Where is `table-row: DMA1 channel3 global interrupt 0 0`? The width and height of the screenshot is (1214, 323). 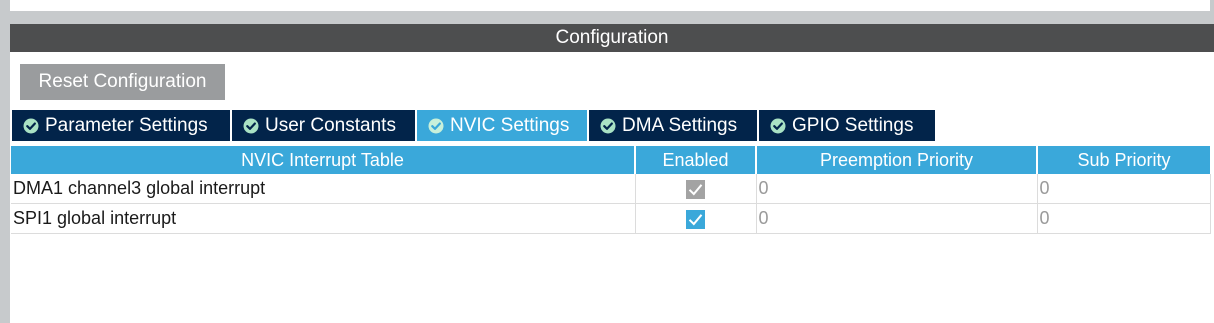
table-row: DMA1 channel3 global interrupt 0 0 is located at coordinates (611, 189).